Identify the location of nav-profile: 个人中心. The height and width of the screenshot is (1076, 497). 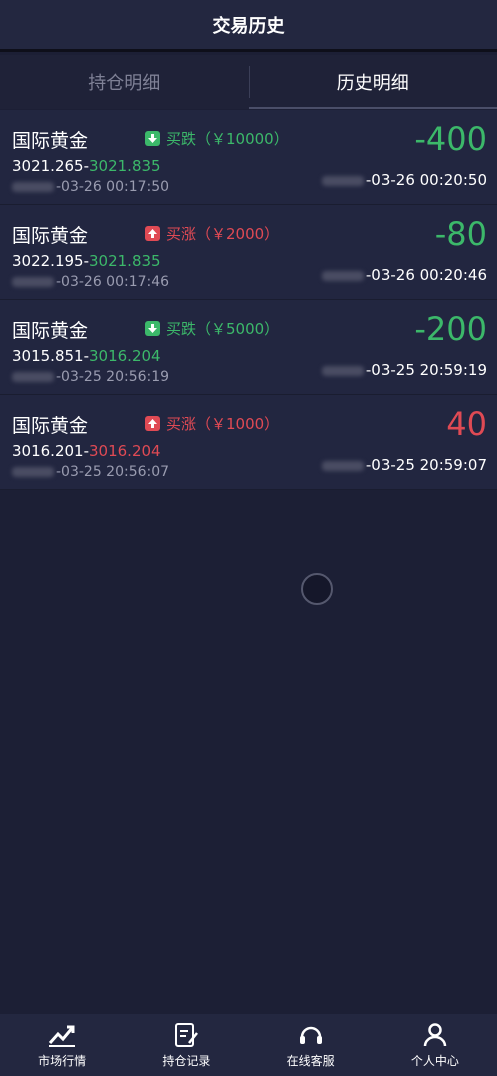
(435, 1045).